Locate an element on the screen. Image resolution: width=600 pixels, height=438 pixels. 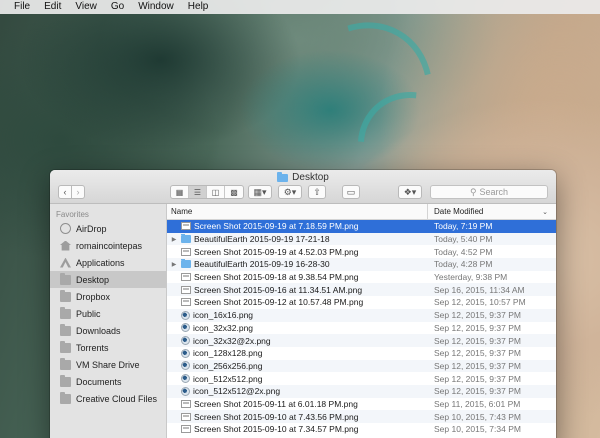
sidebar-item-desktop: Desktop is located at coordinates (108, 279).